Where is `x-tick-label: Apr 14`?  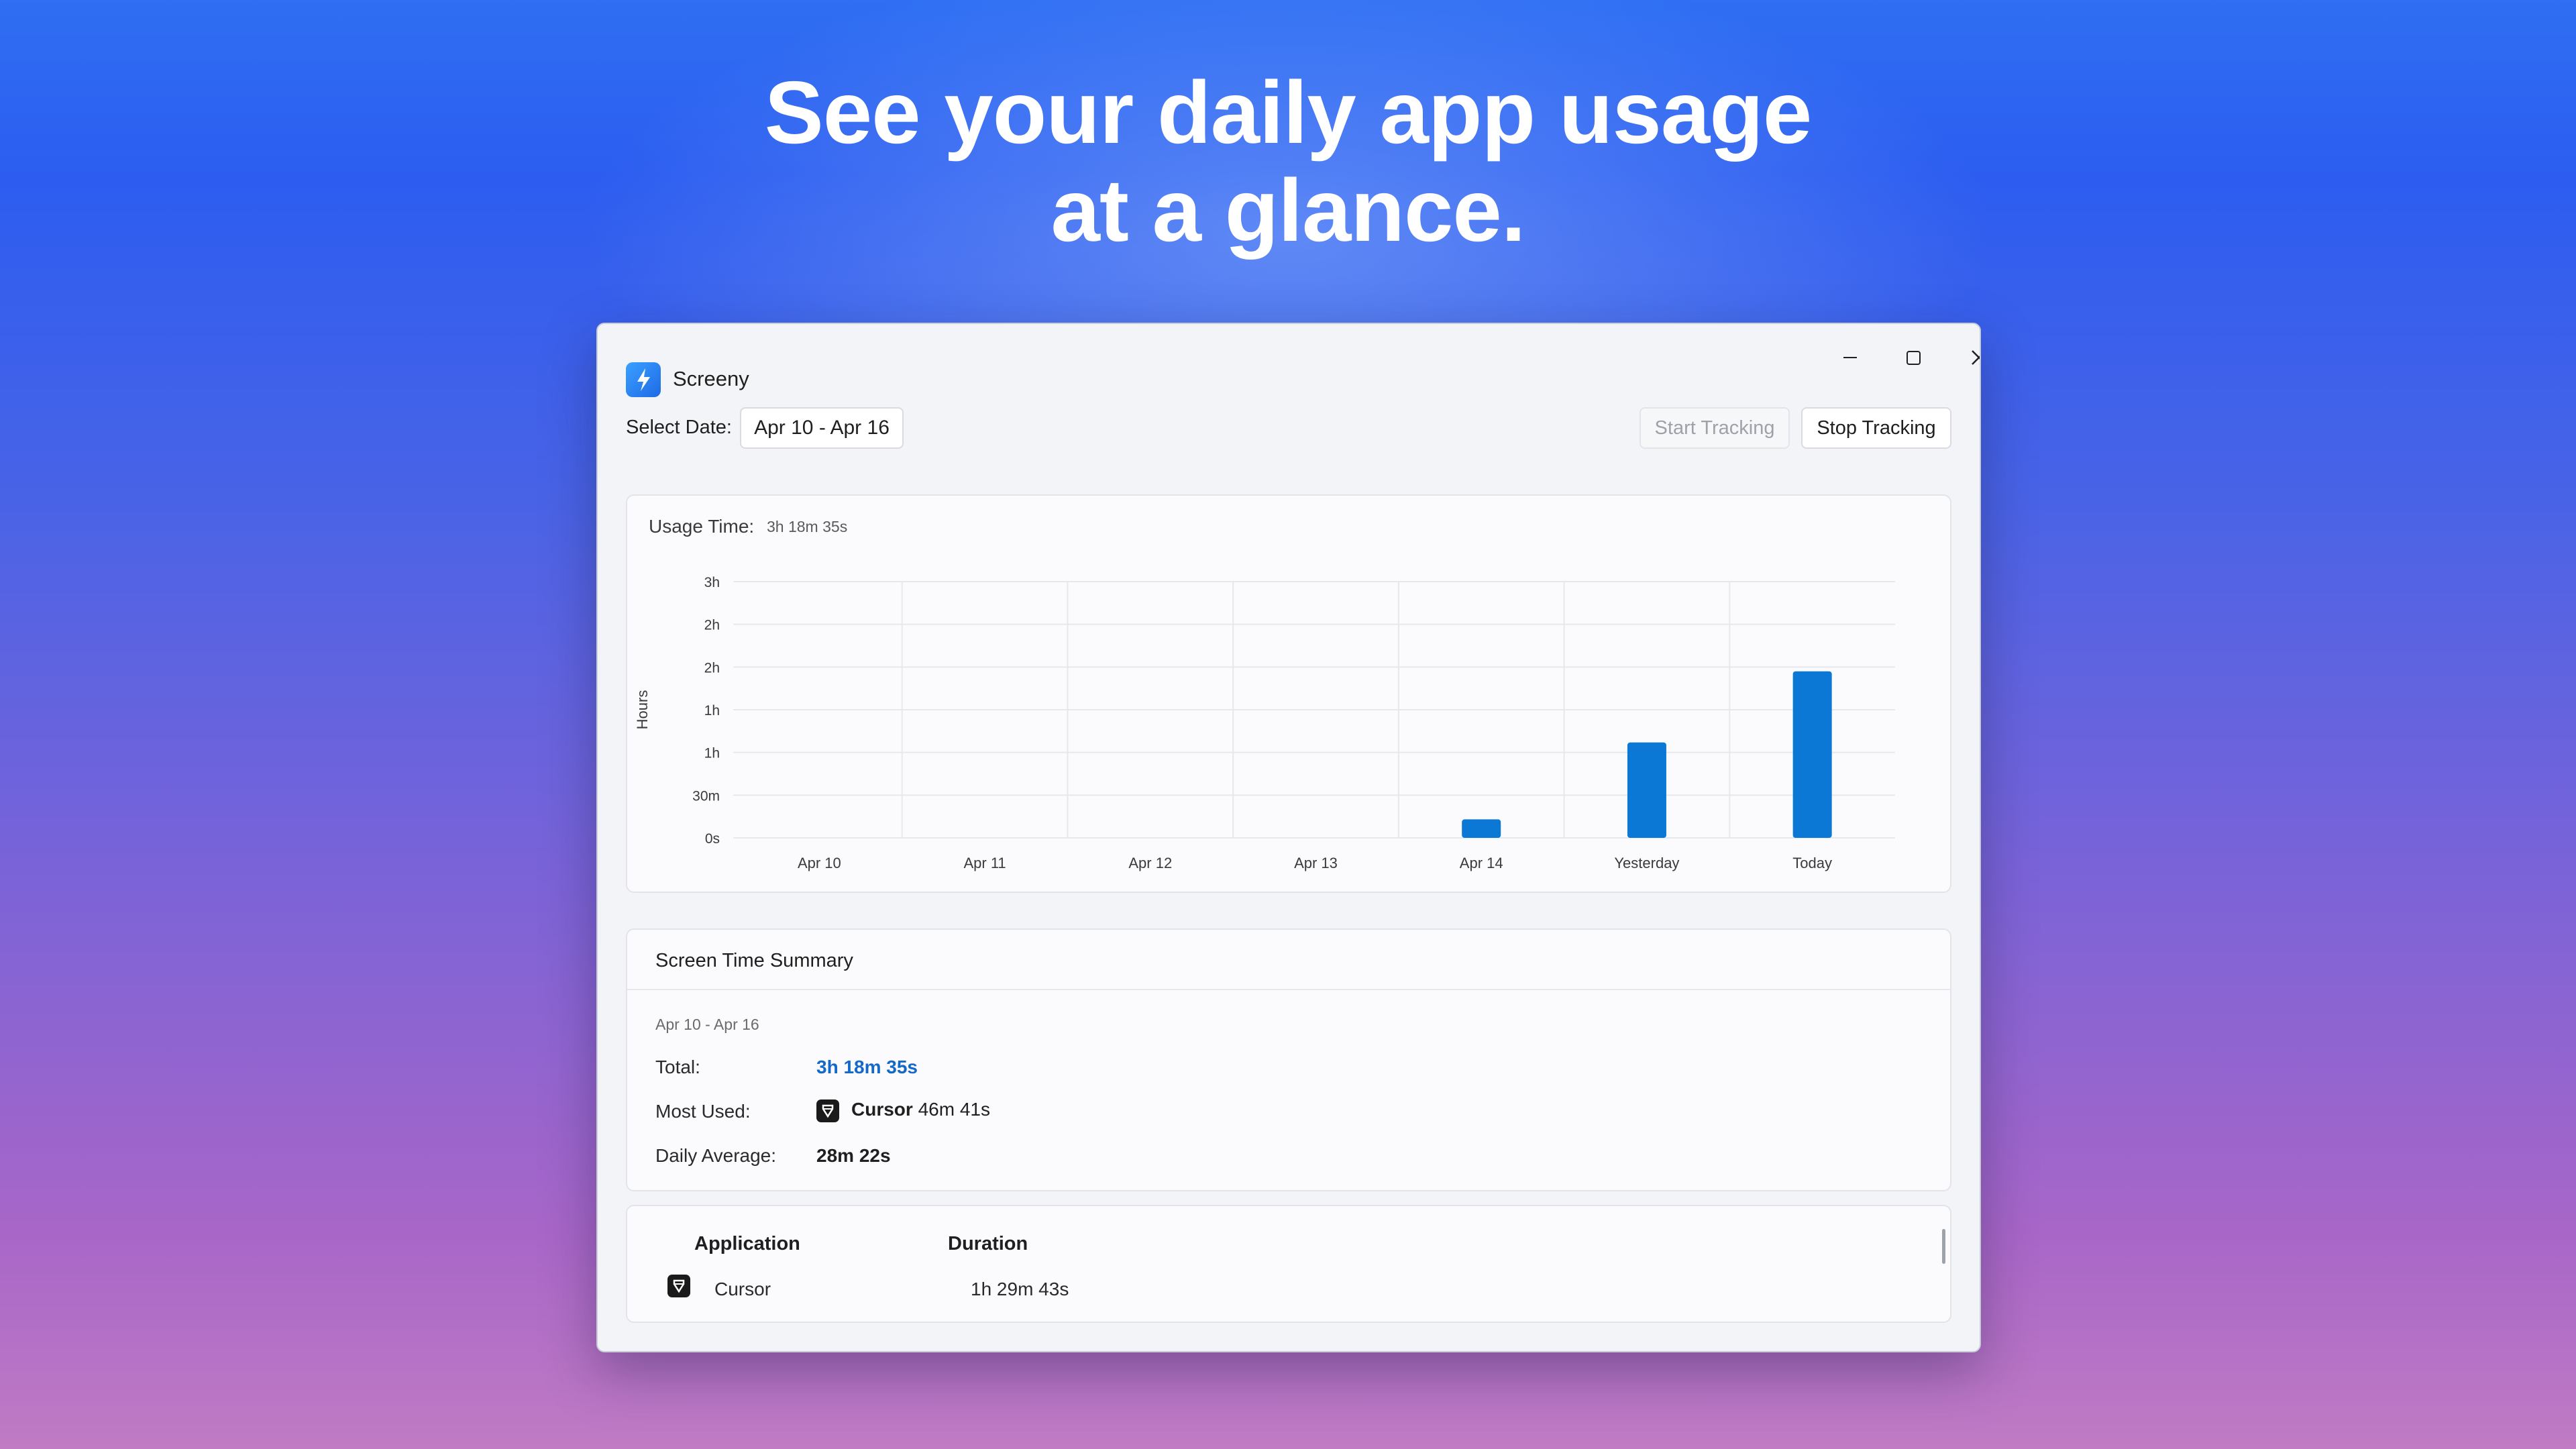 x-tick-label: Apr 14 is located at coordinates (1481, 863).